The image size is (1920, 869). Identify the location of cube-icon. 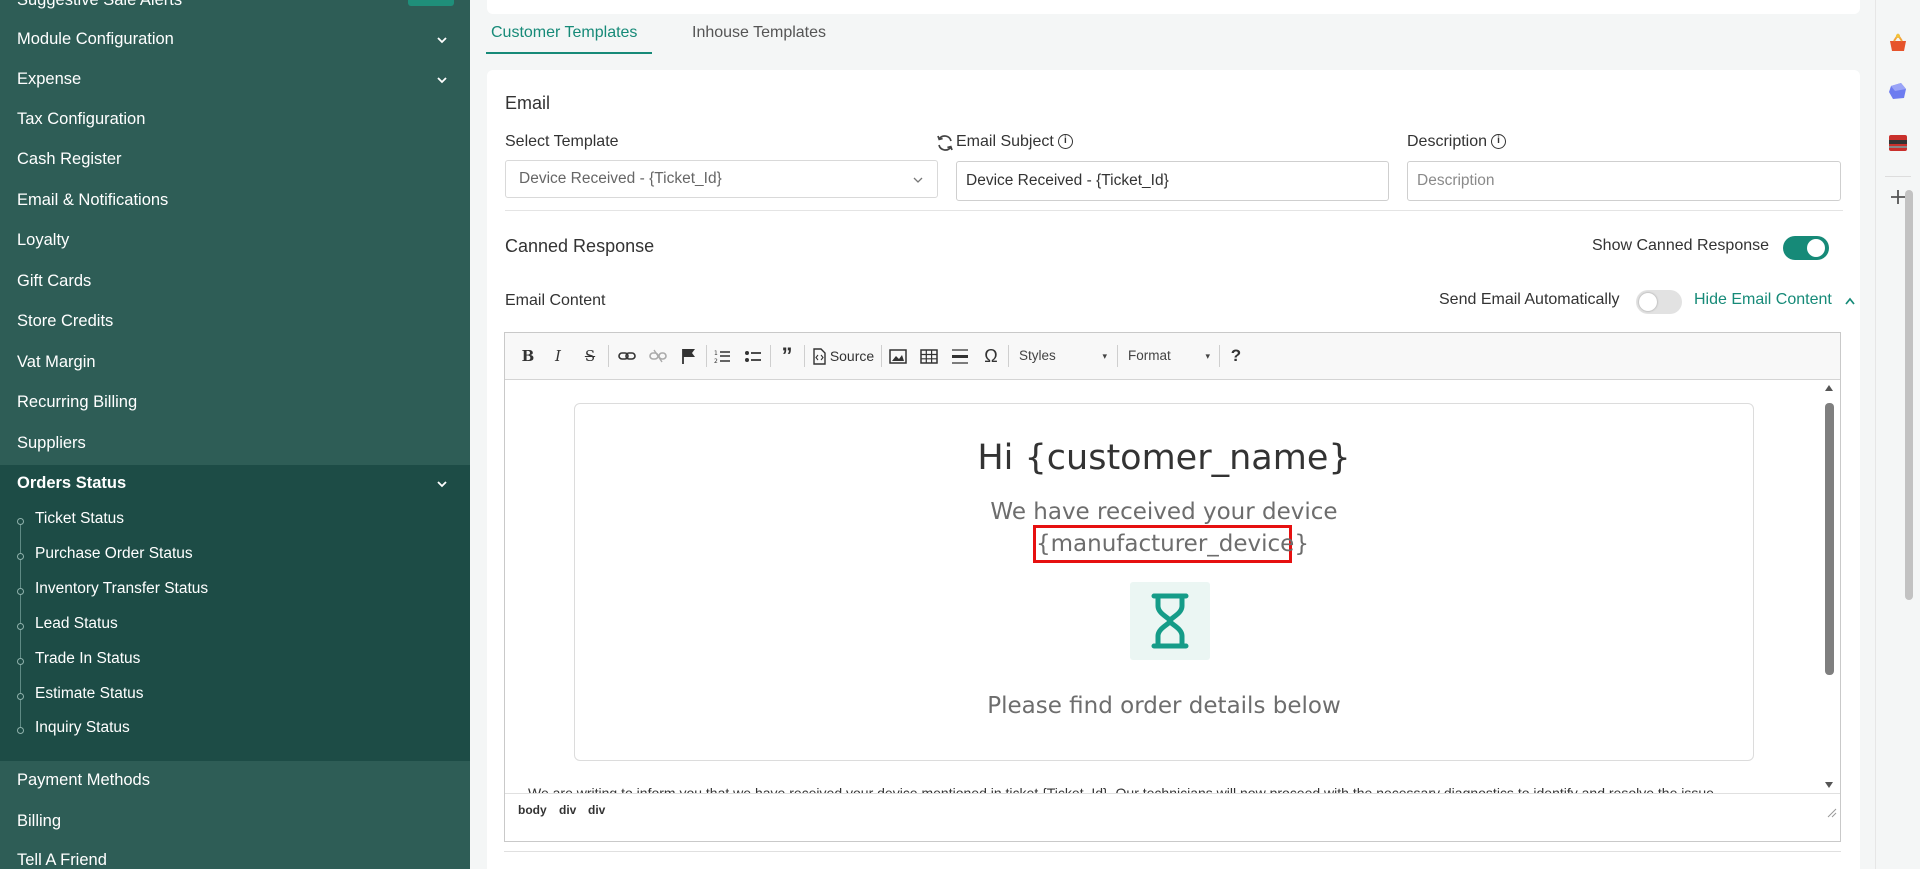
(1898, 91).